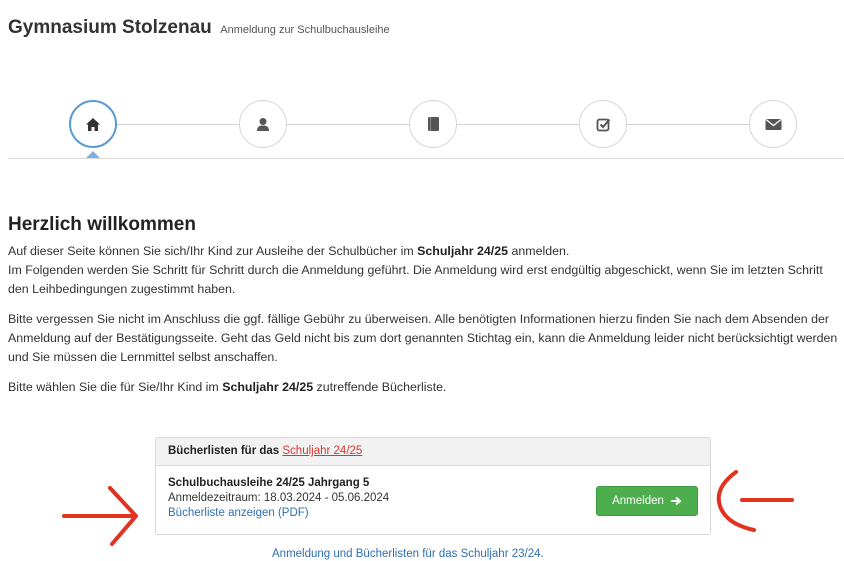  What do you see at coordinates (755, 501) in the screenshot?
I see `annotation-arrow-right` at bounding box center [755, 501].